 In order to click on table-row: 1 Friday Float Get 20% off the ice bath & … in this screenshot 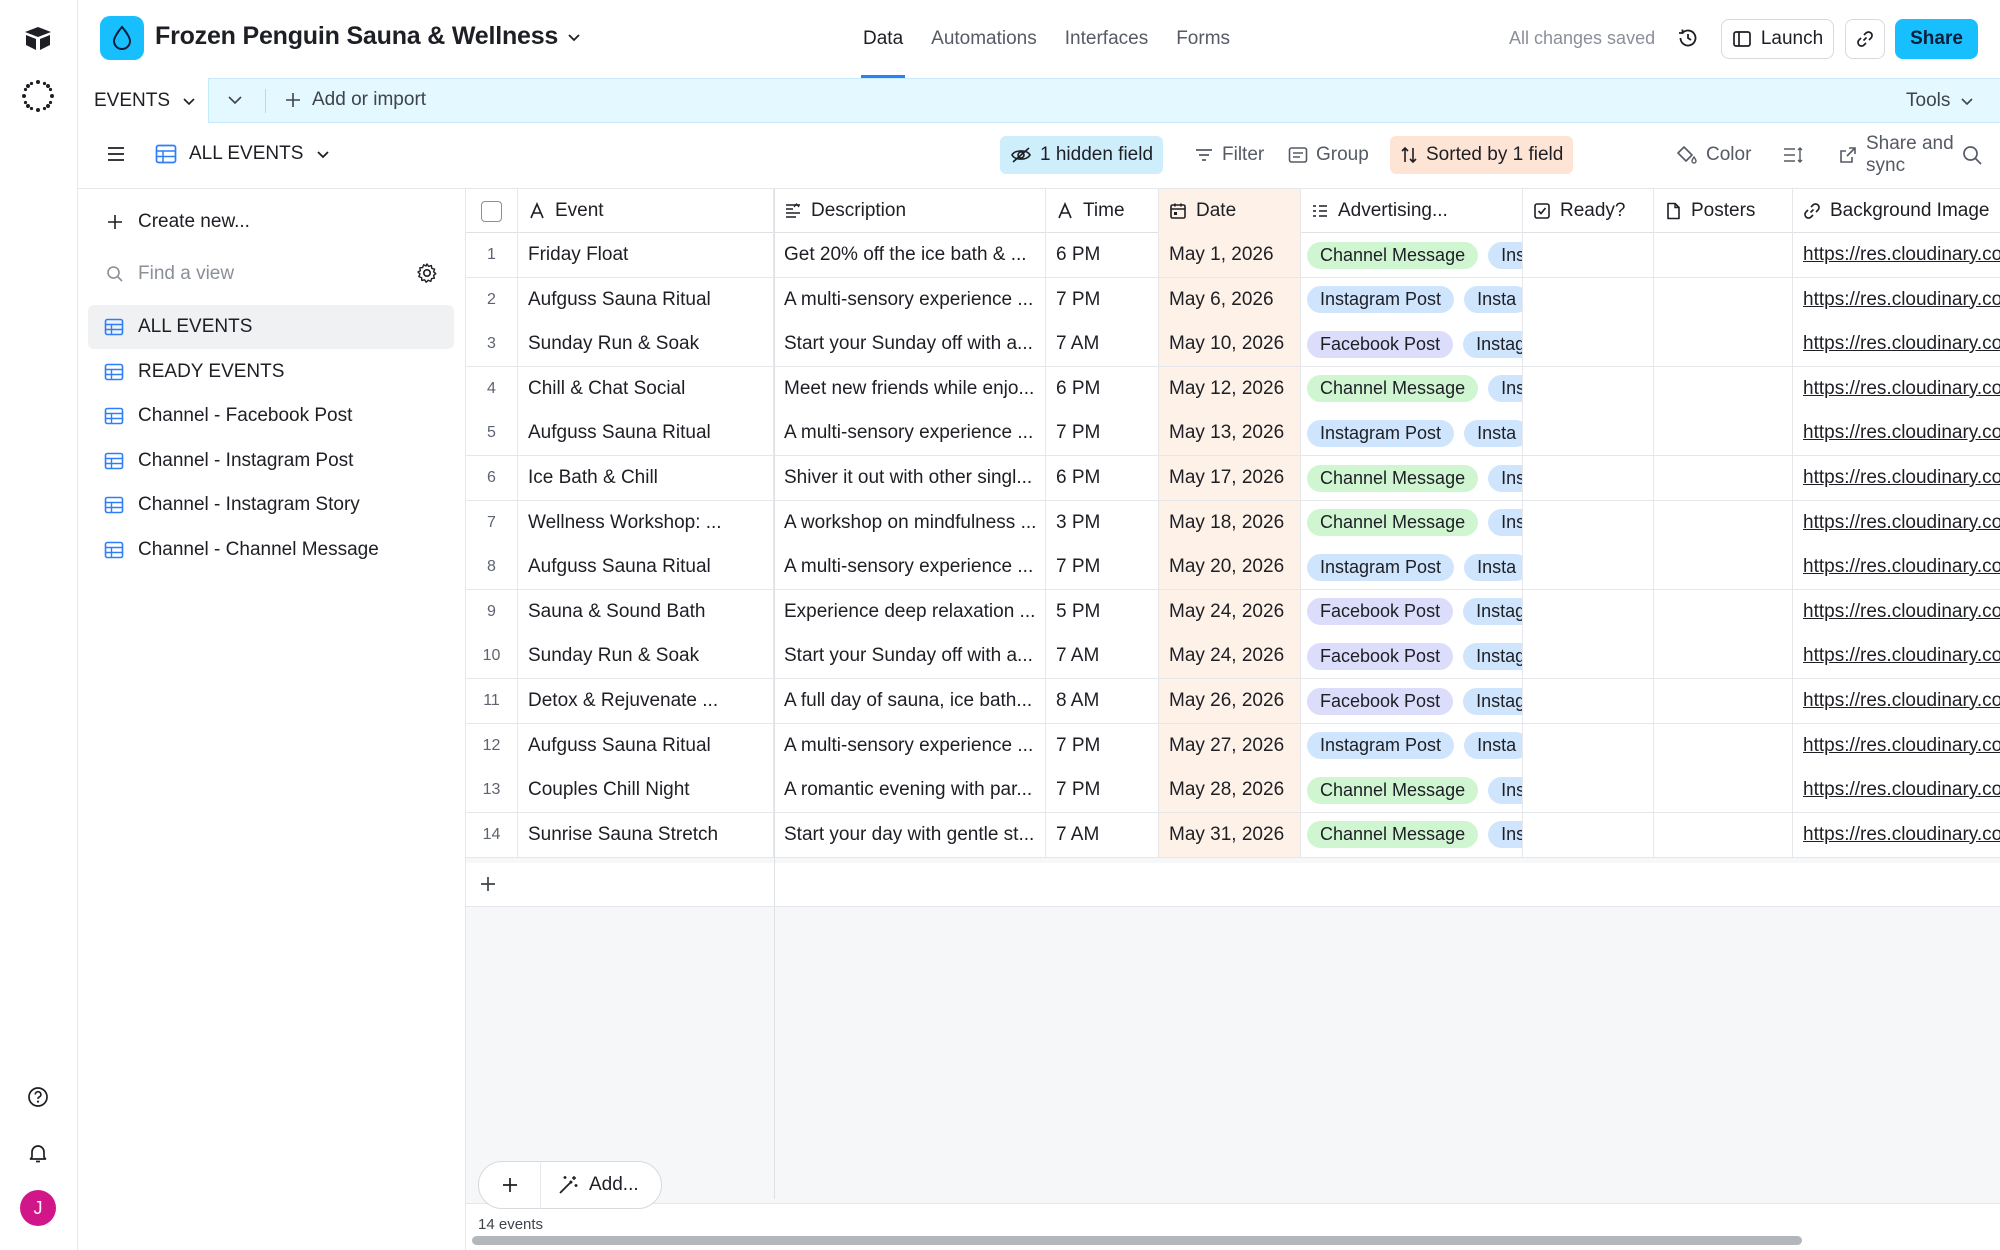, I will do `click(1233, 255)`.